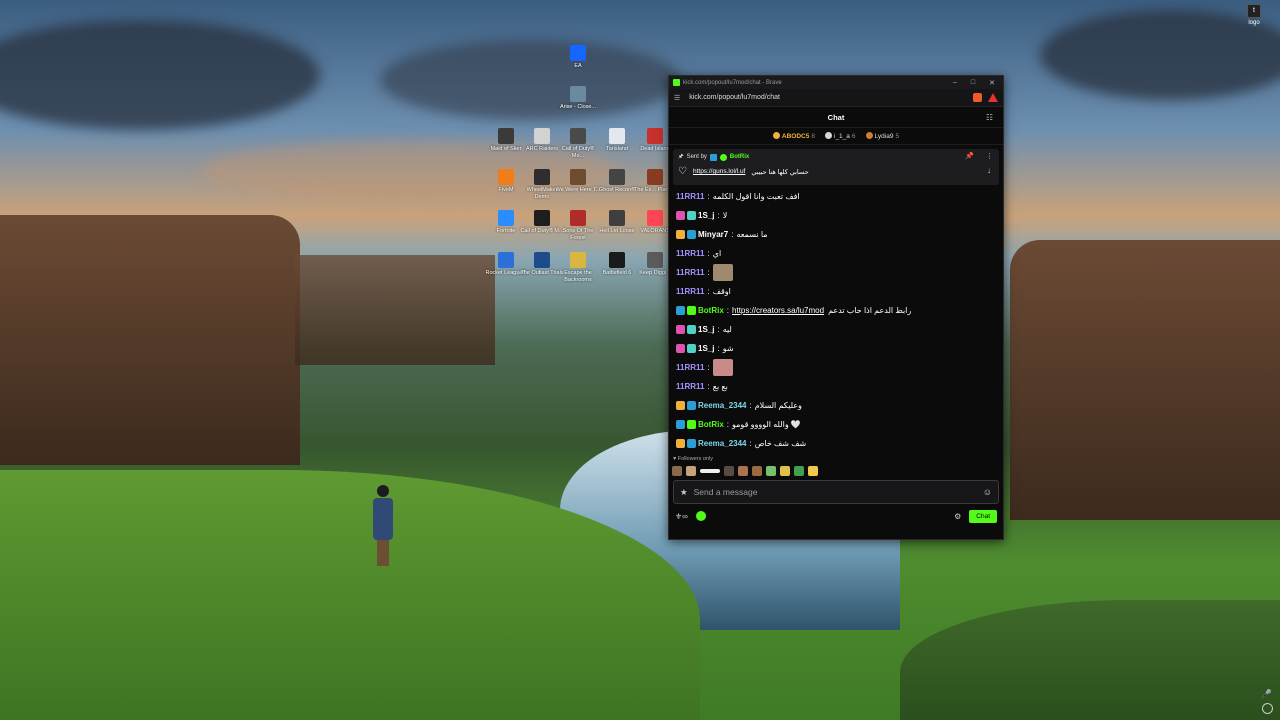 The height and width of the screenshot is (720, 1280). Describe the element at coordinates (617, 231) in the screenshot. I see `desktop-shortcut-label: Hell Let Loose` at that location.